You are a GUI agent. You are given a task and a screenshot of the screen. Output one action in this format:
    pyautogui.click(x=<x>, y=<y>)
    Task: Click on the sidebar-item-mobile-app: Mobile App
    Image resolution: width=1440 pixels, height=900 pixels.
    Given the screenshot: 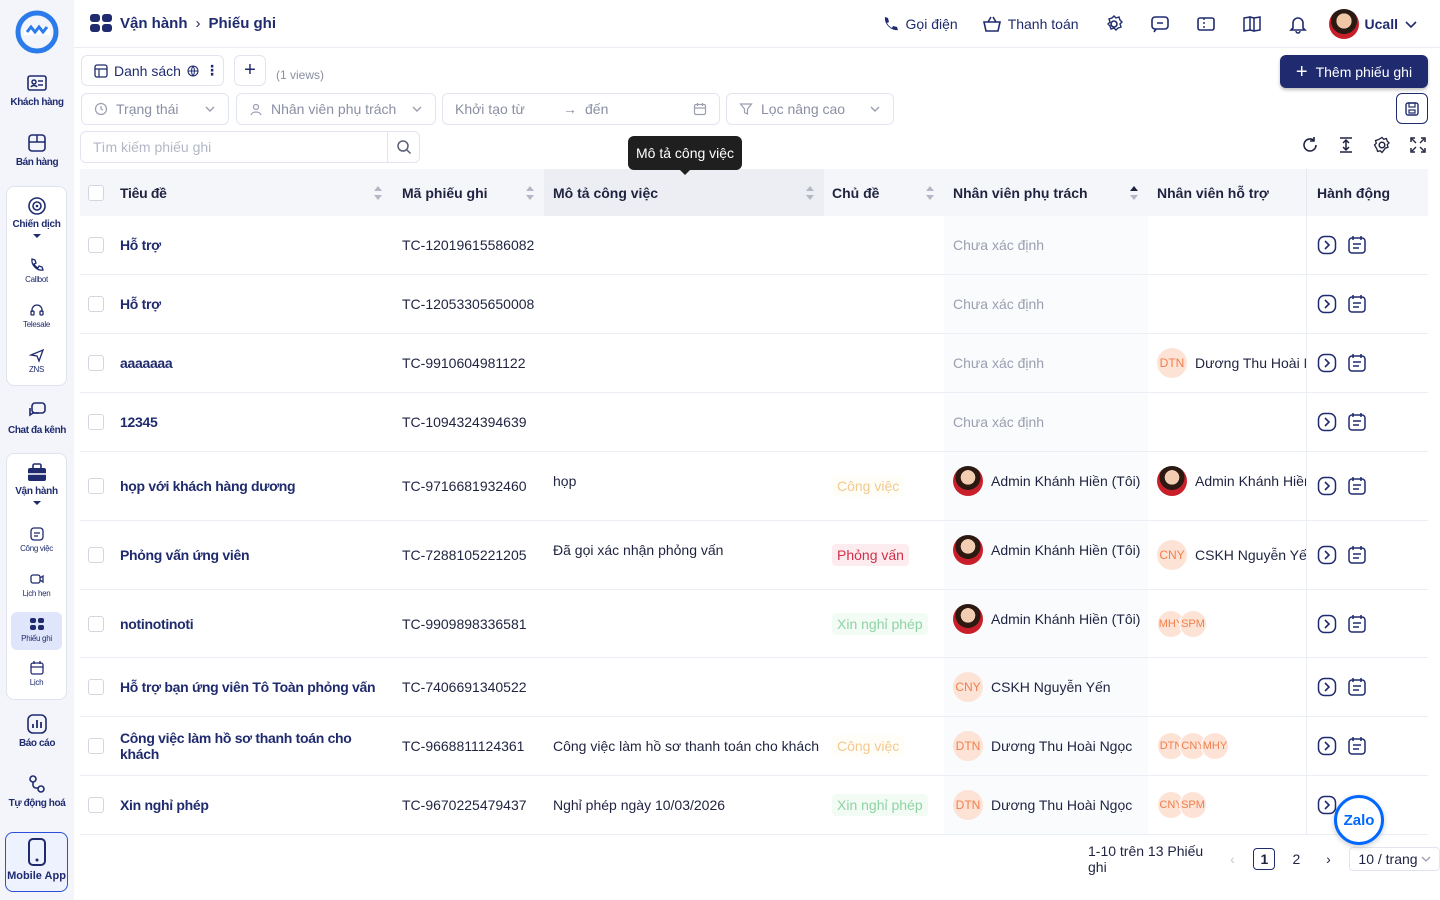 What is the action you would take?
    pyautogui.click(x=36, y=862)
    